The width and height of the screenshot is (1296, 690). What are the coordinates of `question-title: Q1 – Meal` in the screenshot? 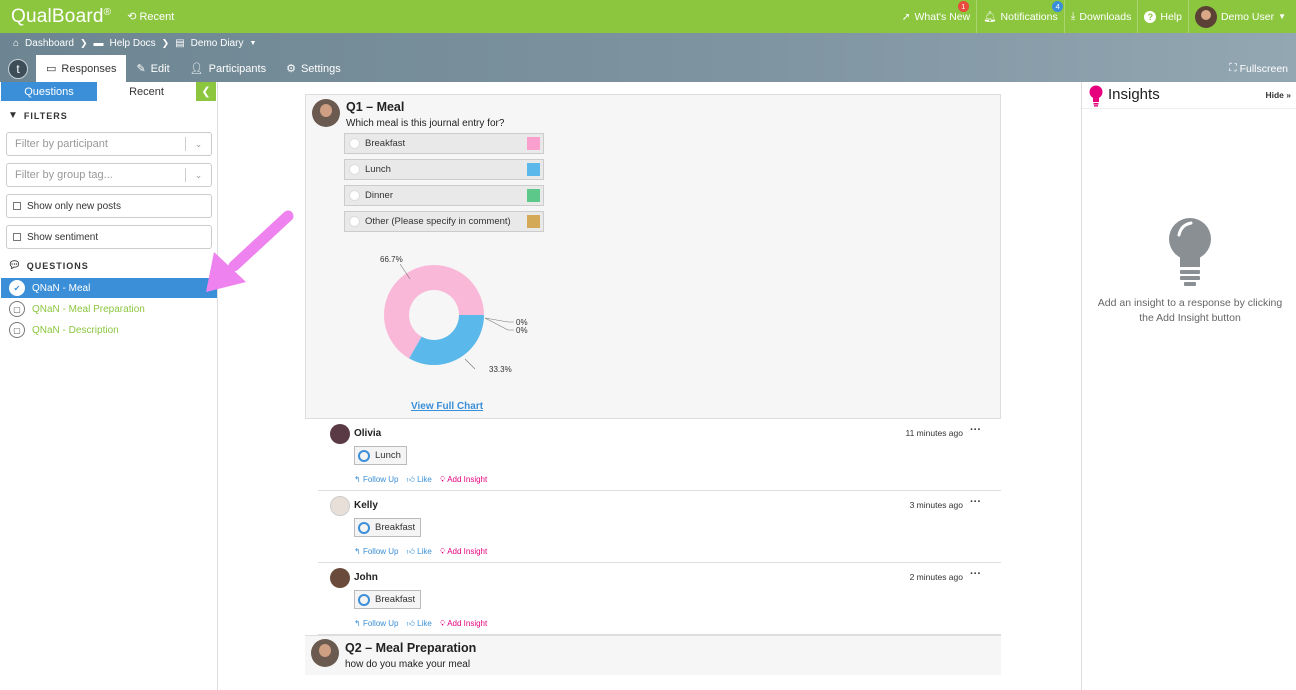 It's located at (375, 107).